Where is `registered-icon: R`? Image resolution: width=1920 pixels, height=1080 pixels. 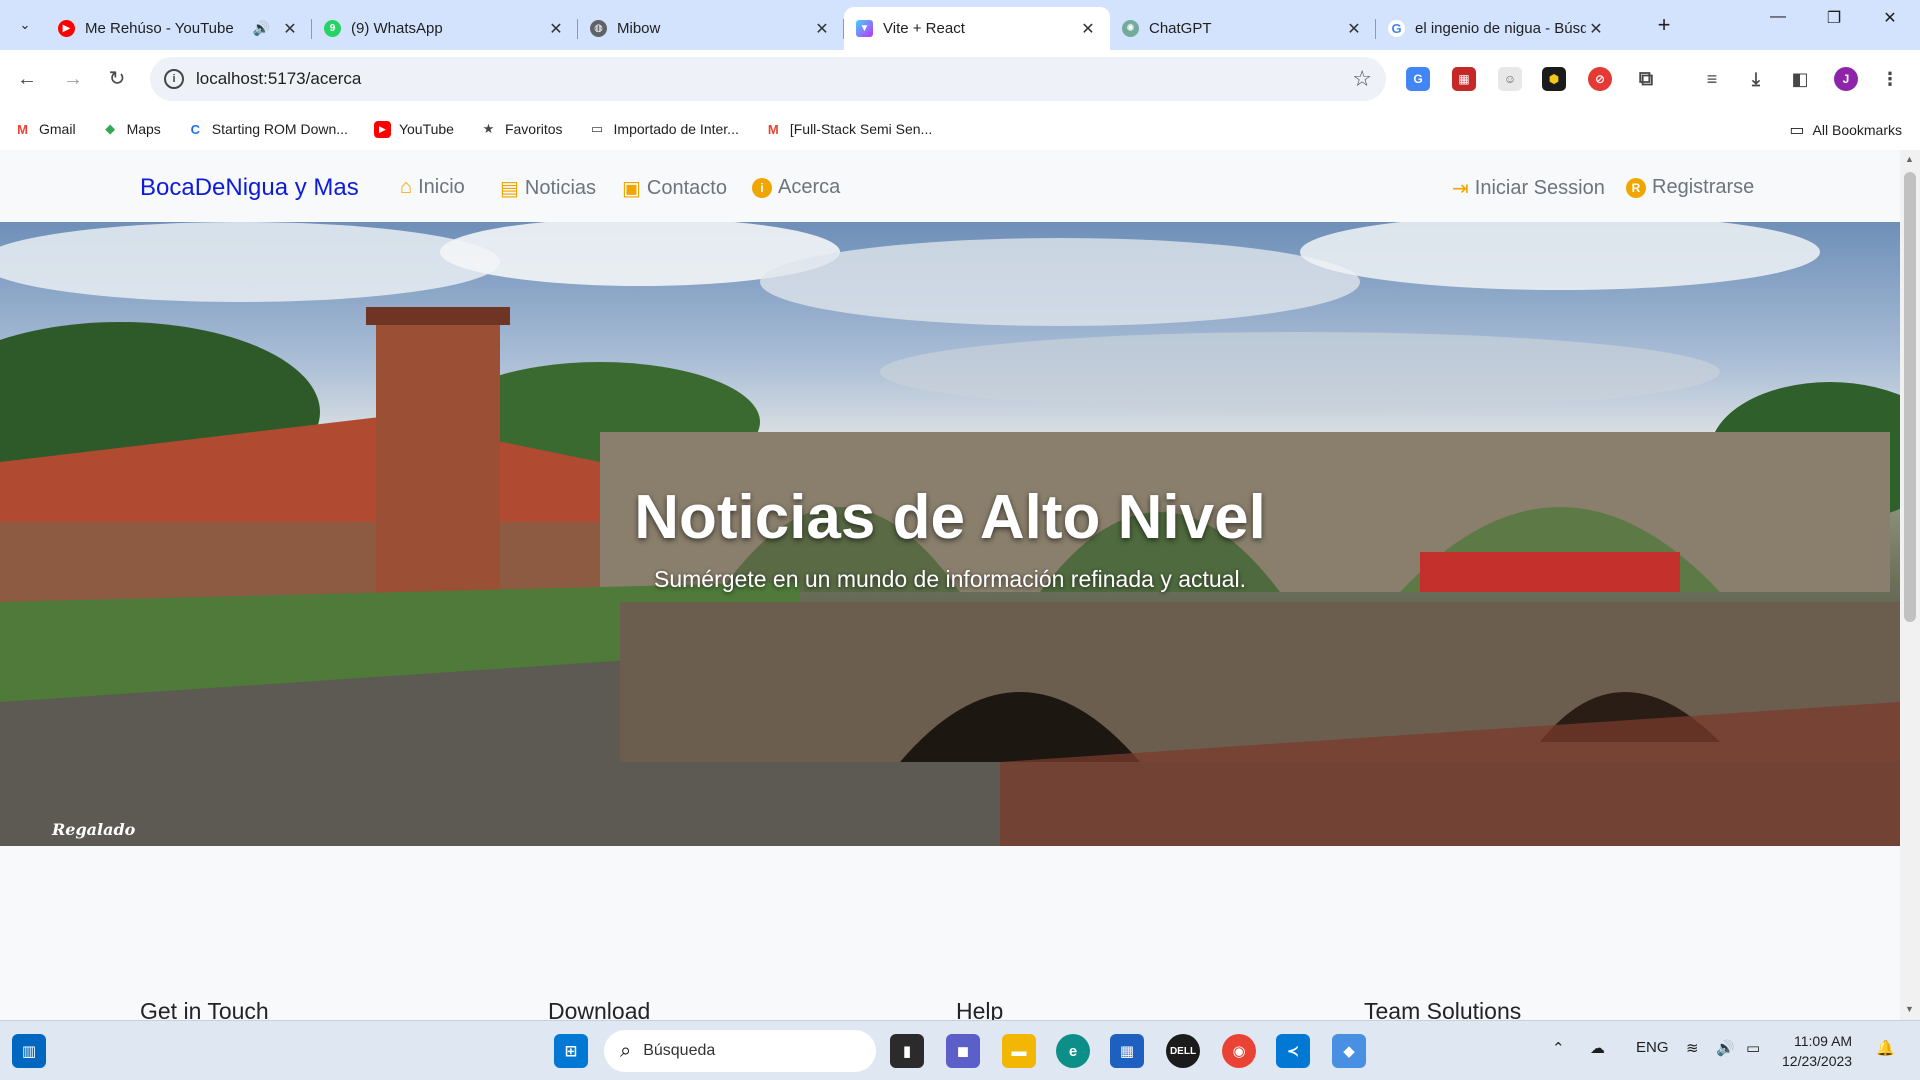 registered-icon: R is located at coordinates (1636, 187).